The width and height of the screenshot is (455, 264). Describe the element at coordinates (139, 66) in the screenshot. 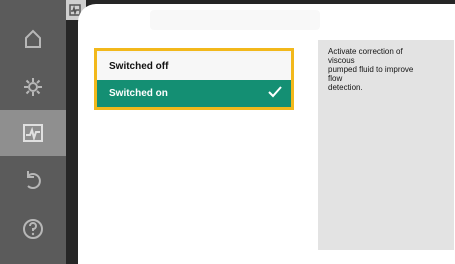

I see `option-label: Switched off` at that location.